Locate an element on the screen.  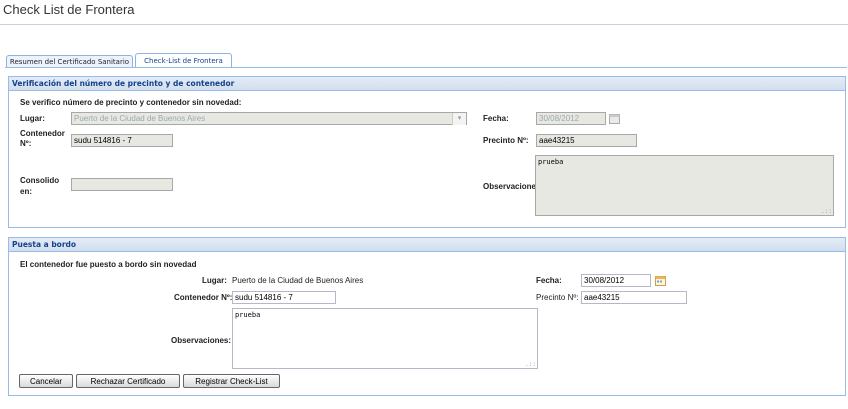
register-check-list-button: Registrar Check-List is located at coordinates (231, 381).